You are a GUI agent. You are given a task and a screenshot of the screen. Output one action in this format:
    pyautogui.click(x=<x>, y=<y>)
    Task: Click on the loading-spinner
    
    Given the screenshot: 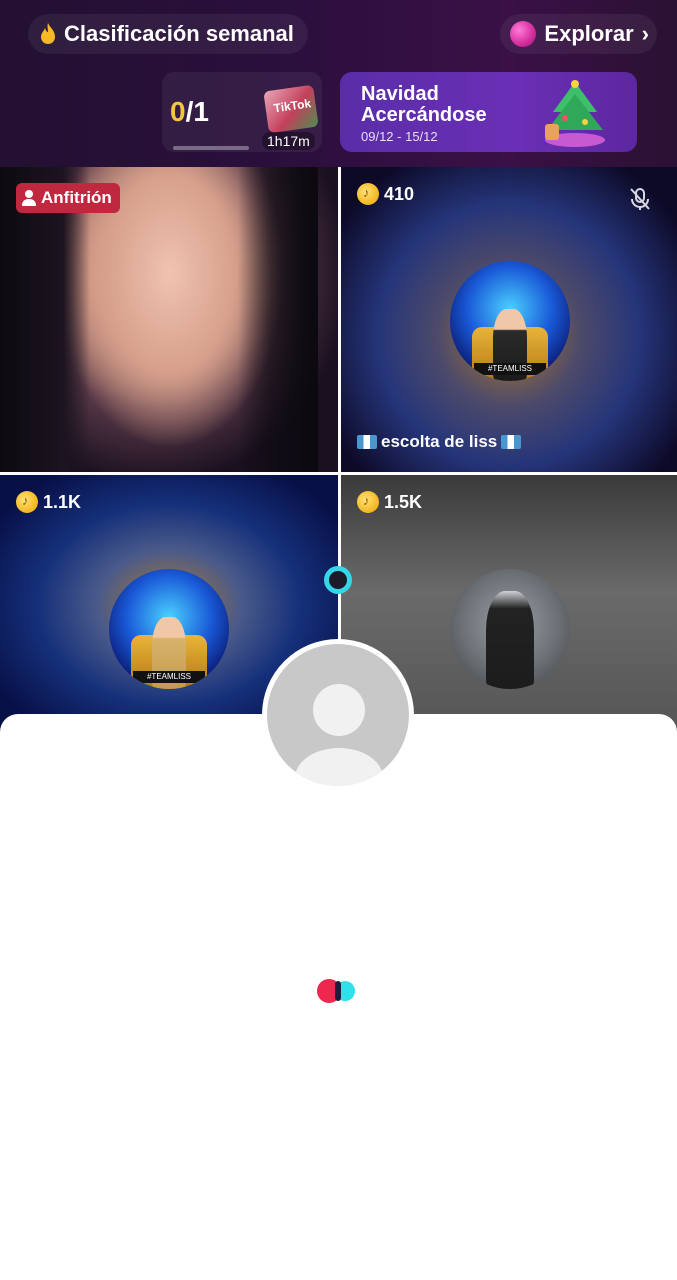 What is the action you would take?
    pyautogui.click(x=338, y=991)
    